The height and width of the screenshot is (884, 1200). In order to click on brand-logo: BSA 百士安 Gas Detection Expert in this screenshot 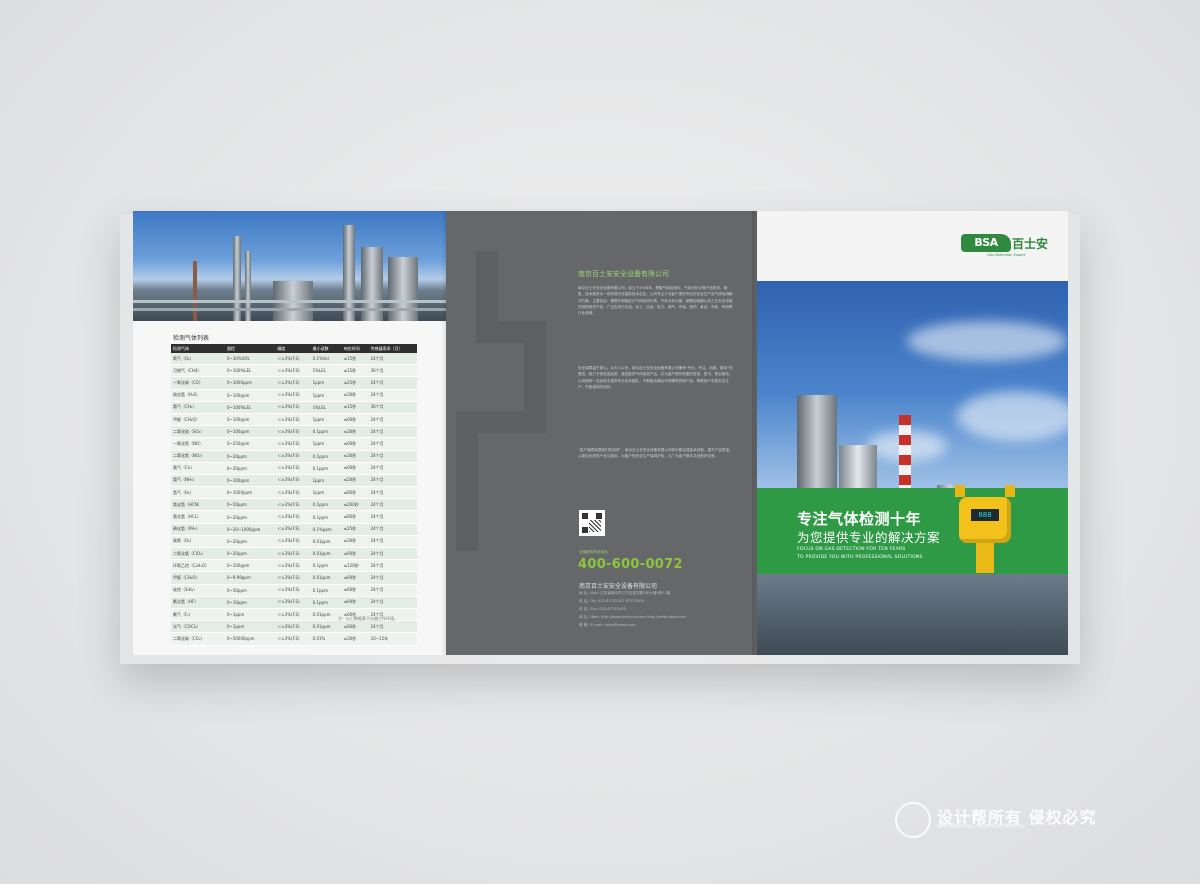, I will do `click(1009, 246)`.